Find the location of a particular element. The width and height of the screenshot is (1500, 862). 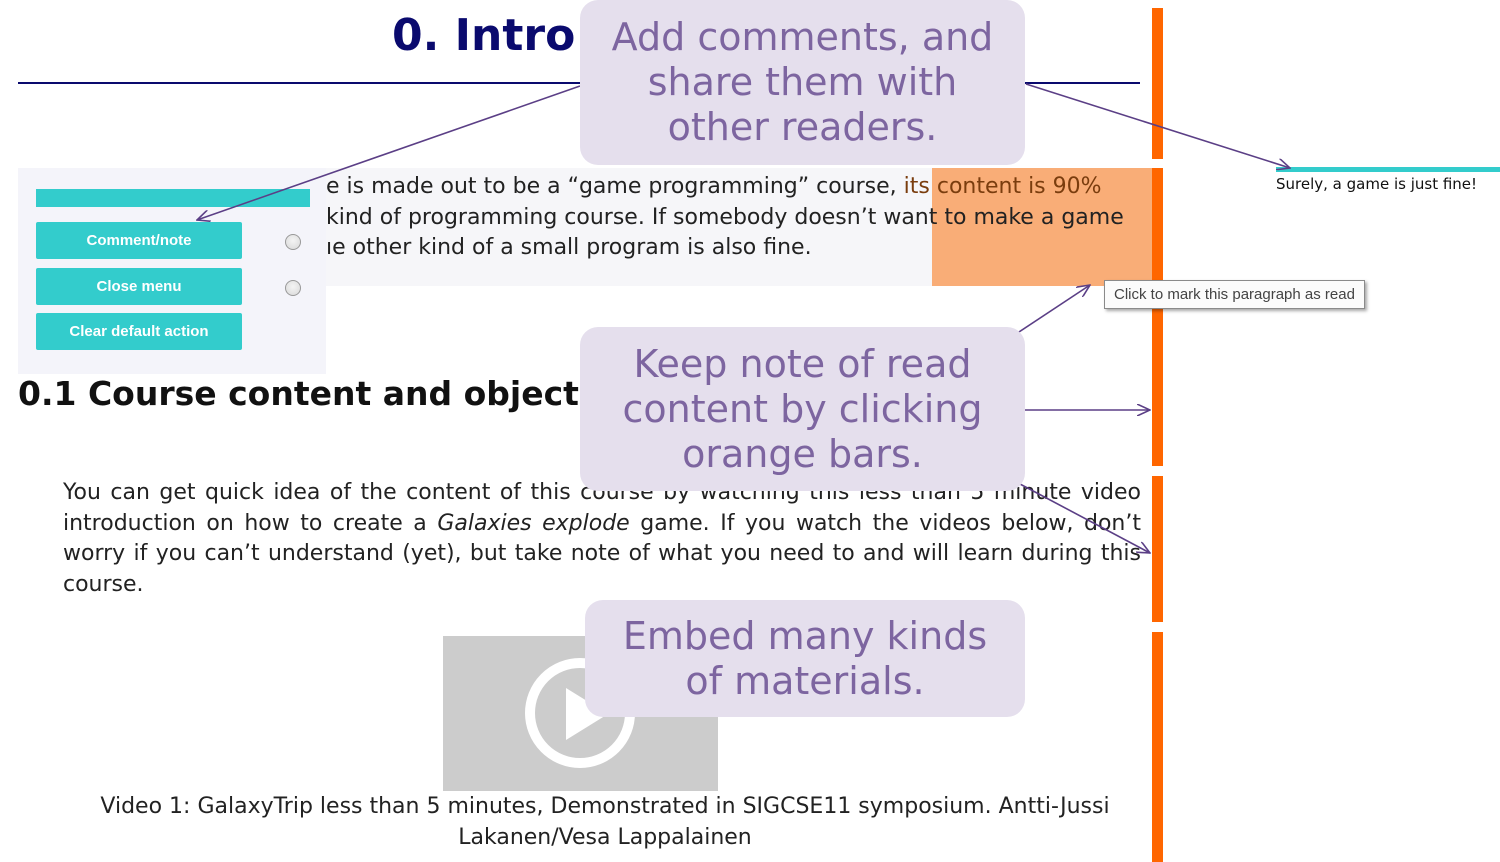

arrow-to-body-bar is located at coordinates (1084, 518).